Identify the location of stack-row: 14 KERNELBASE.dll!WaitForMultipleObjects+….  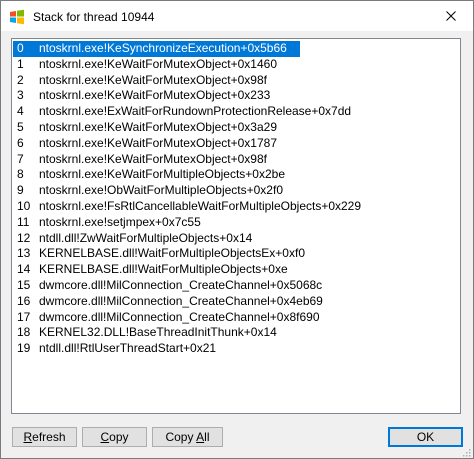
(236, 270).